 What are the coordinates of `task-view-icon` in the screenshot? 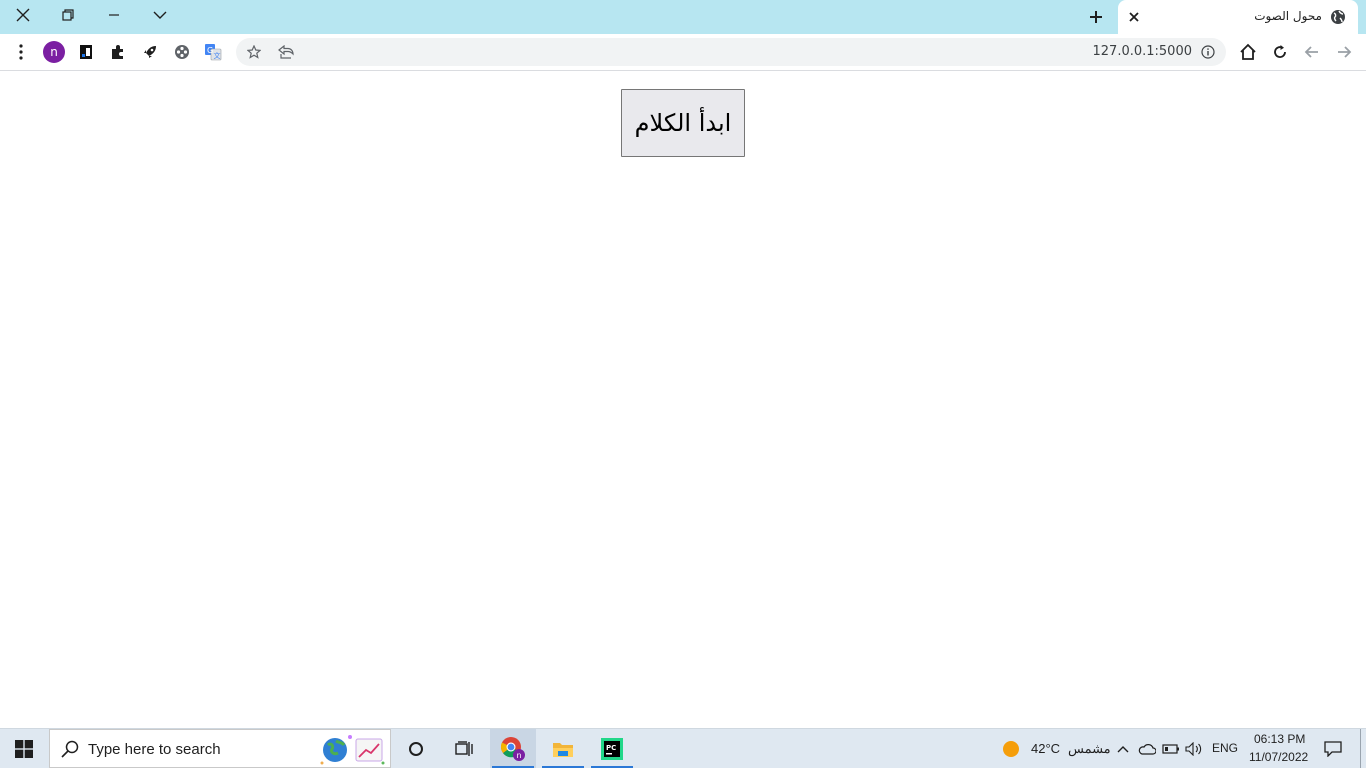 It's located at (464, 748).